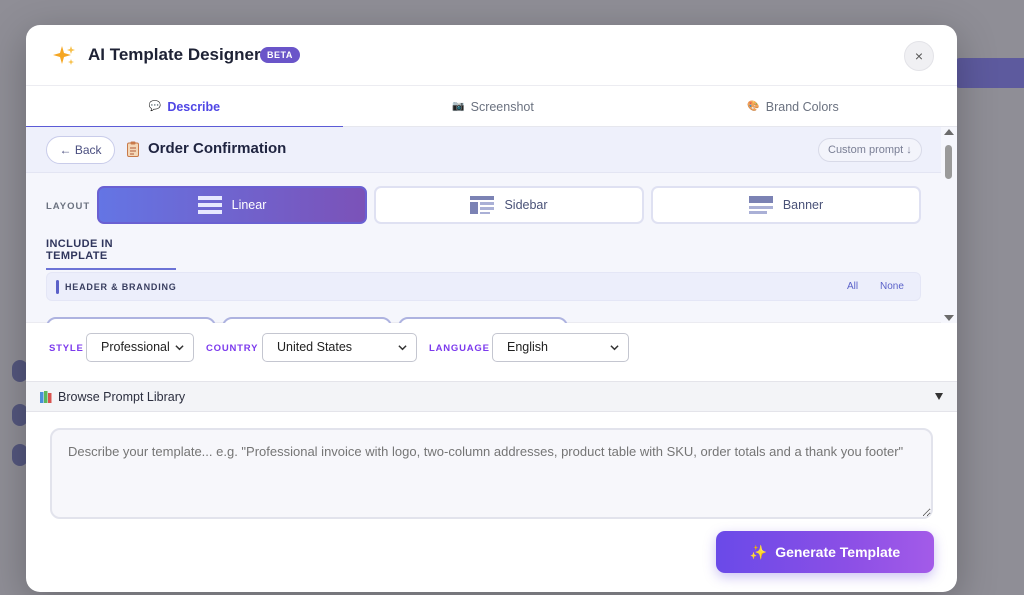 The image size is (1024, 595). Describe the element at coordinates (280, 55) in the screenshot. I see `beta-badge: BETA` at that location.